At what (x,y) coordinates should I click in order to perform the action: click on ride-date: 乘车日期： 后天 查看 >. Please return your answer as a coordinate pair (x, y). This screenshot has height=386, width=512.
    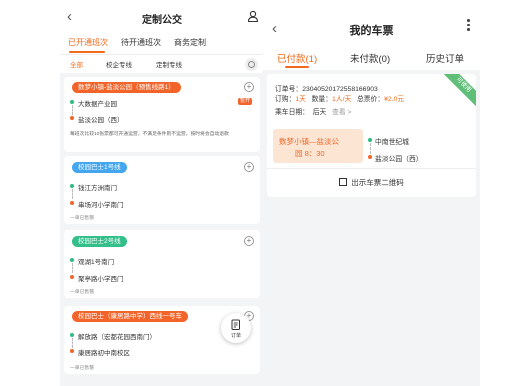
    Looking at the image, I should click on (313, 112).